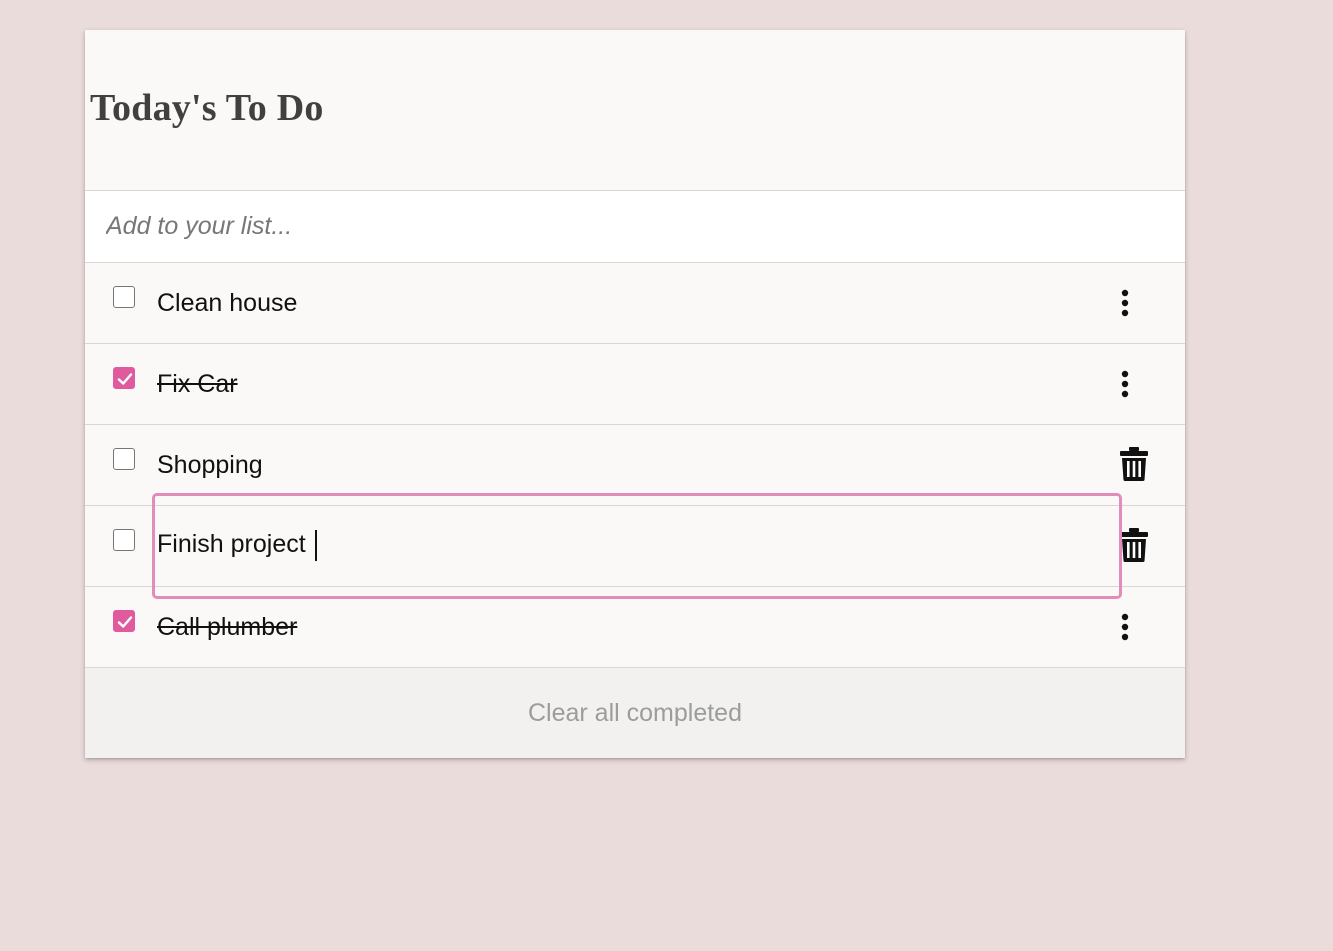 The width and height of the screenshot is (1333, 951). What do you see at coordinates (227, 303) in the screenshot?
I see `item-label: Clean house` at bounding box center [227, 303].